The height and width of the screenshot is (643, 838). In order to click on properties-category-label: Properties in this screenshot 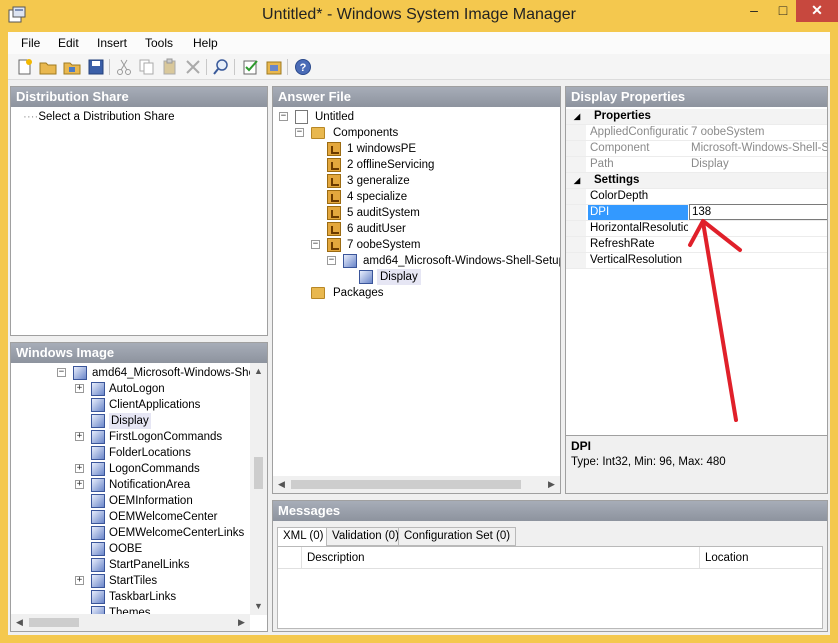, I will do `click(622, 116)`.